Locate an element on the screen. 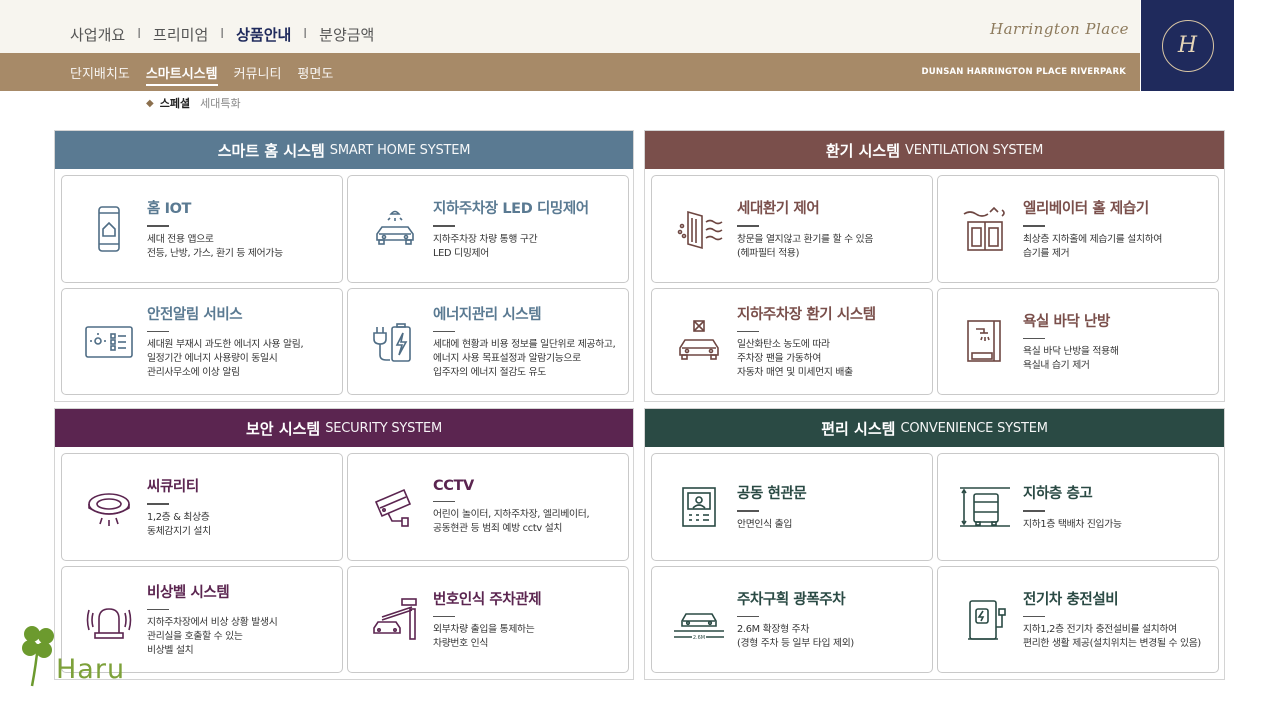 The height and width of the screenshot is (720, 1280). menu-item-premium: 프리미엄 is located at coordinates (180, 34).